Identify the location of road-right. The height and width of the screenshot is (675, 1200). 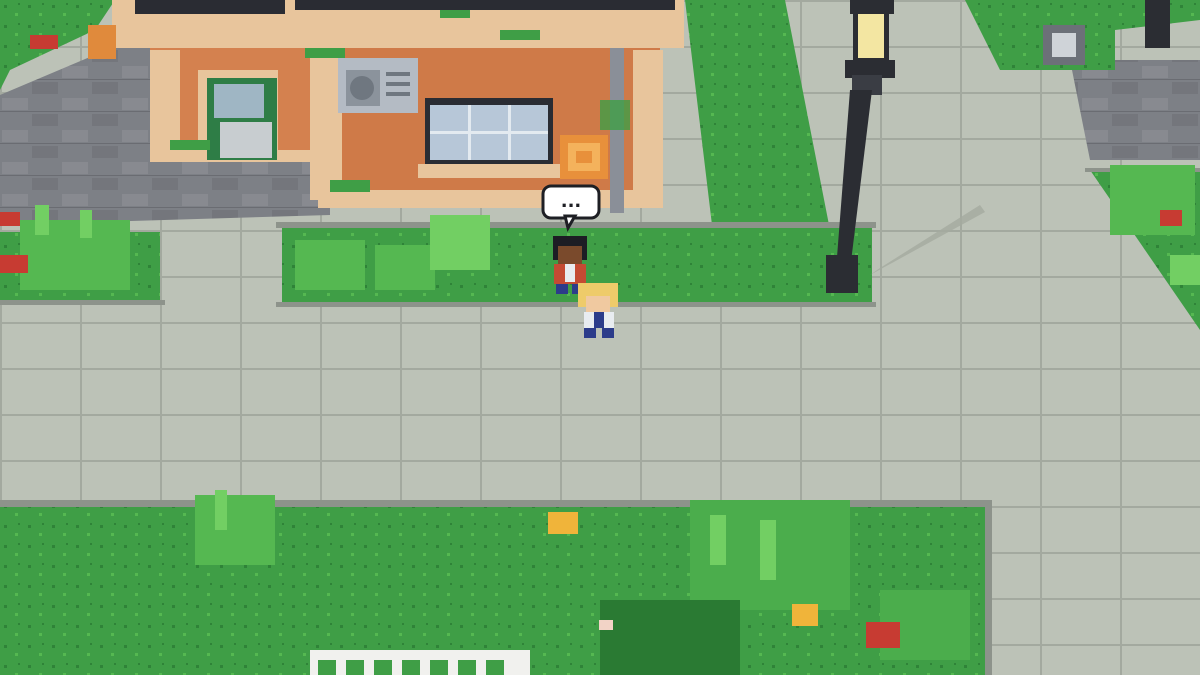
(1135, 110).